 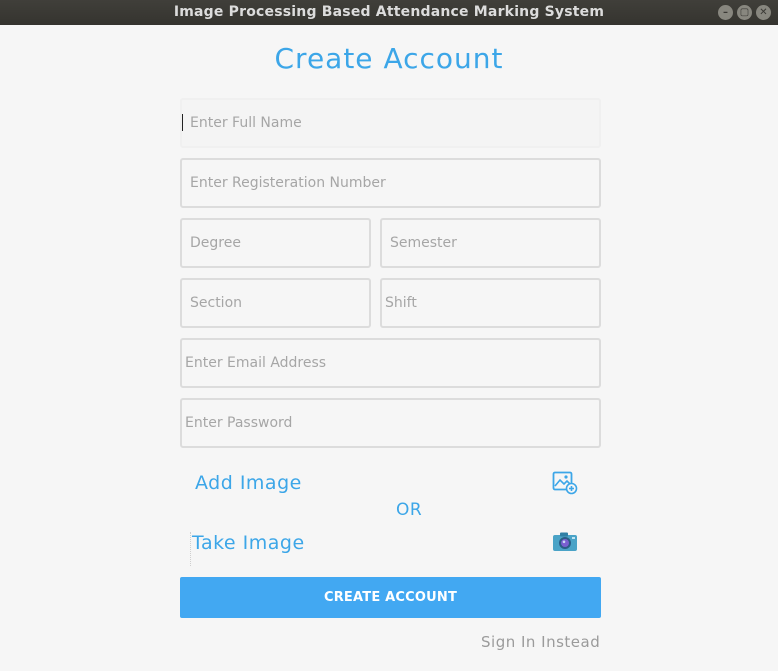 What do you see at coordinates (390, 597) in the screenshot?
I see `create-account-button: CREATE ACCOUNT` at bounding box center [390, 597].